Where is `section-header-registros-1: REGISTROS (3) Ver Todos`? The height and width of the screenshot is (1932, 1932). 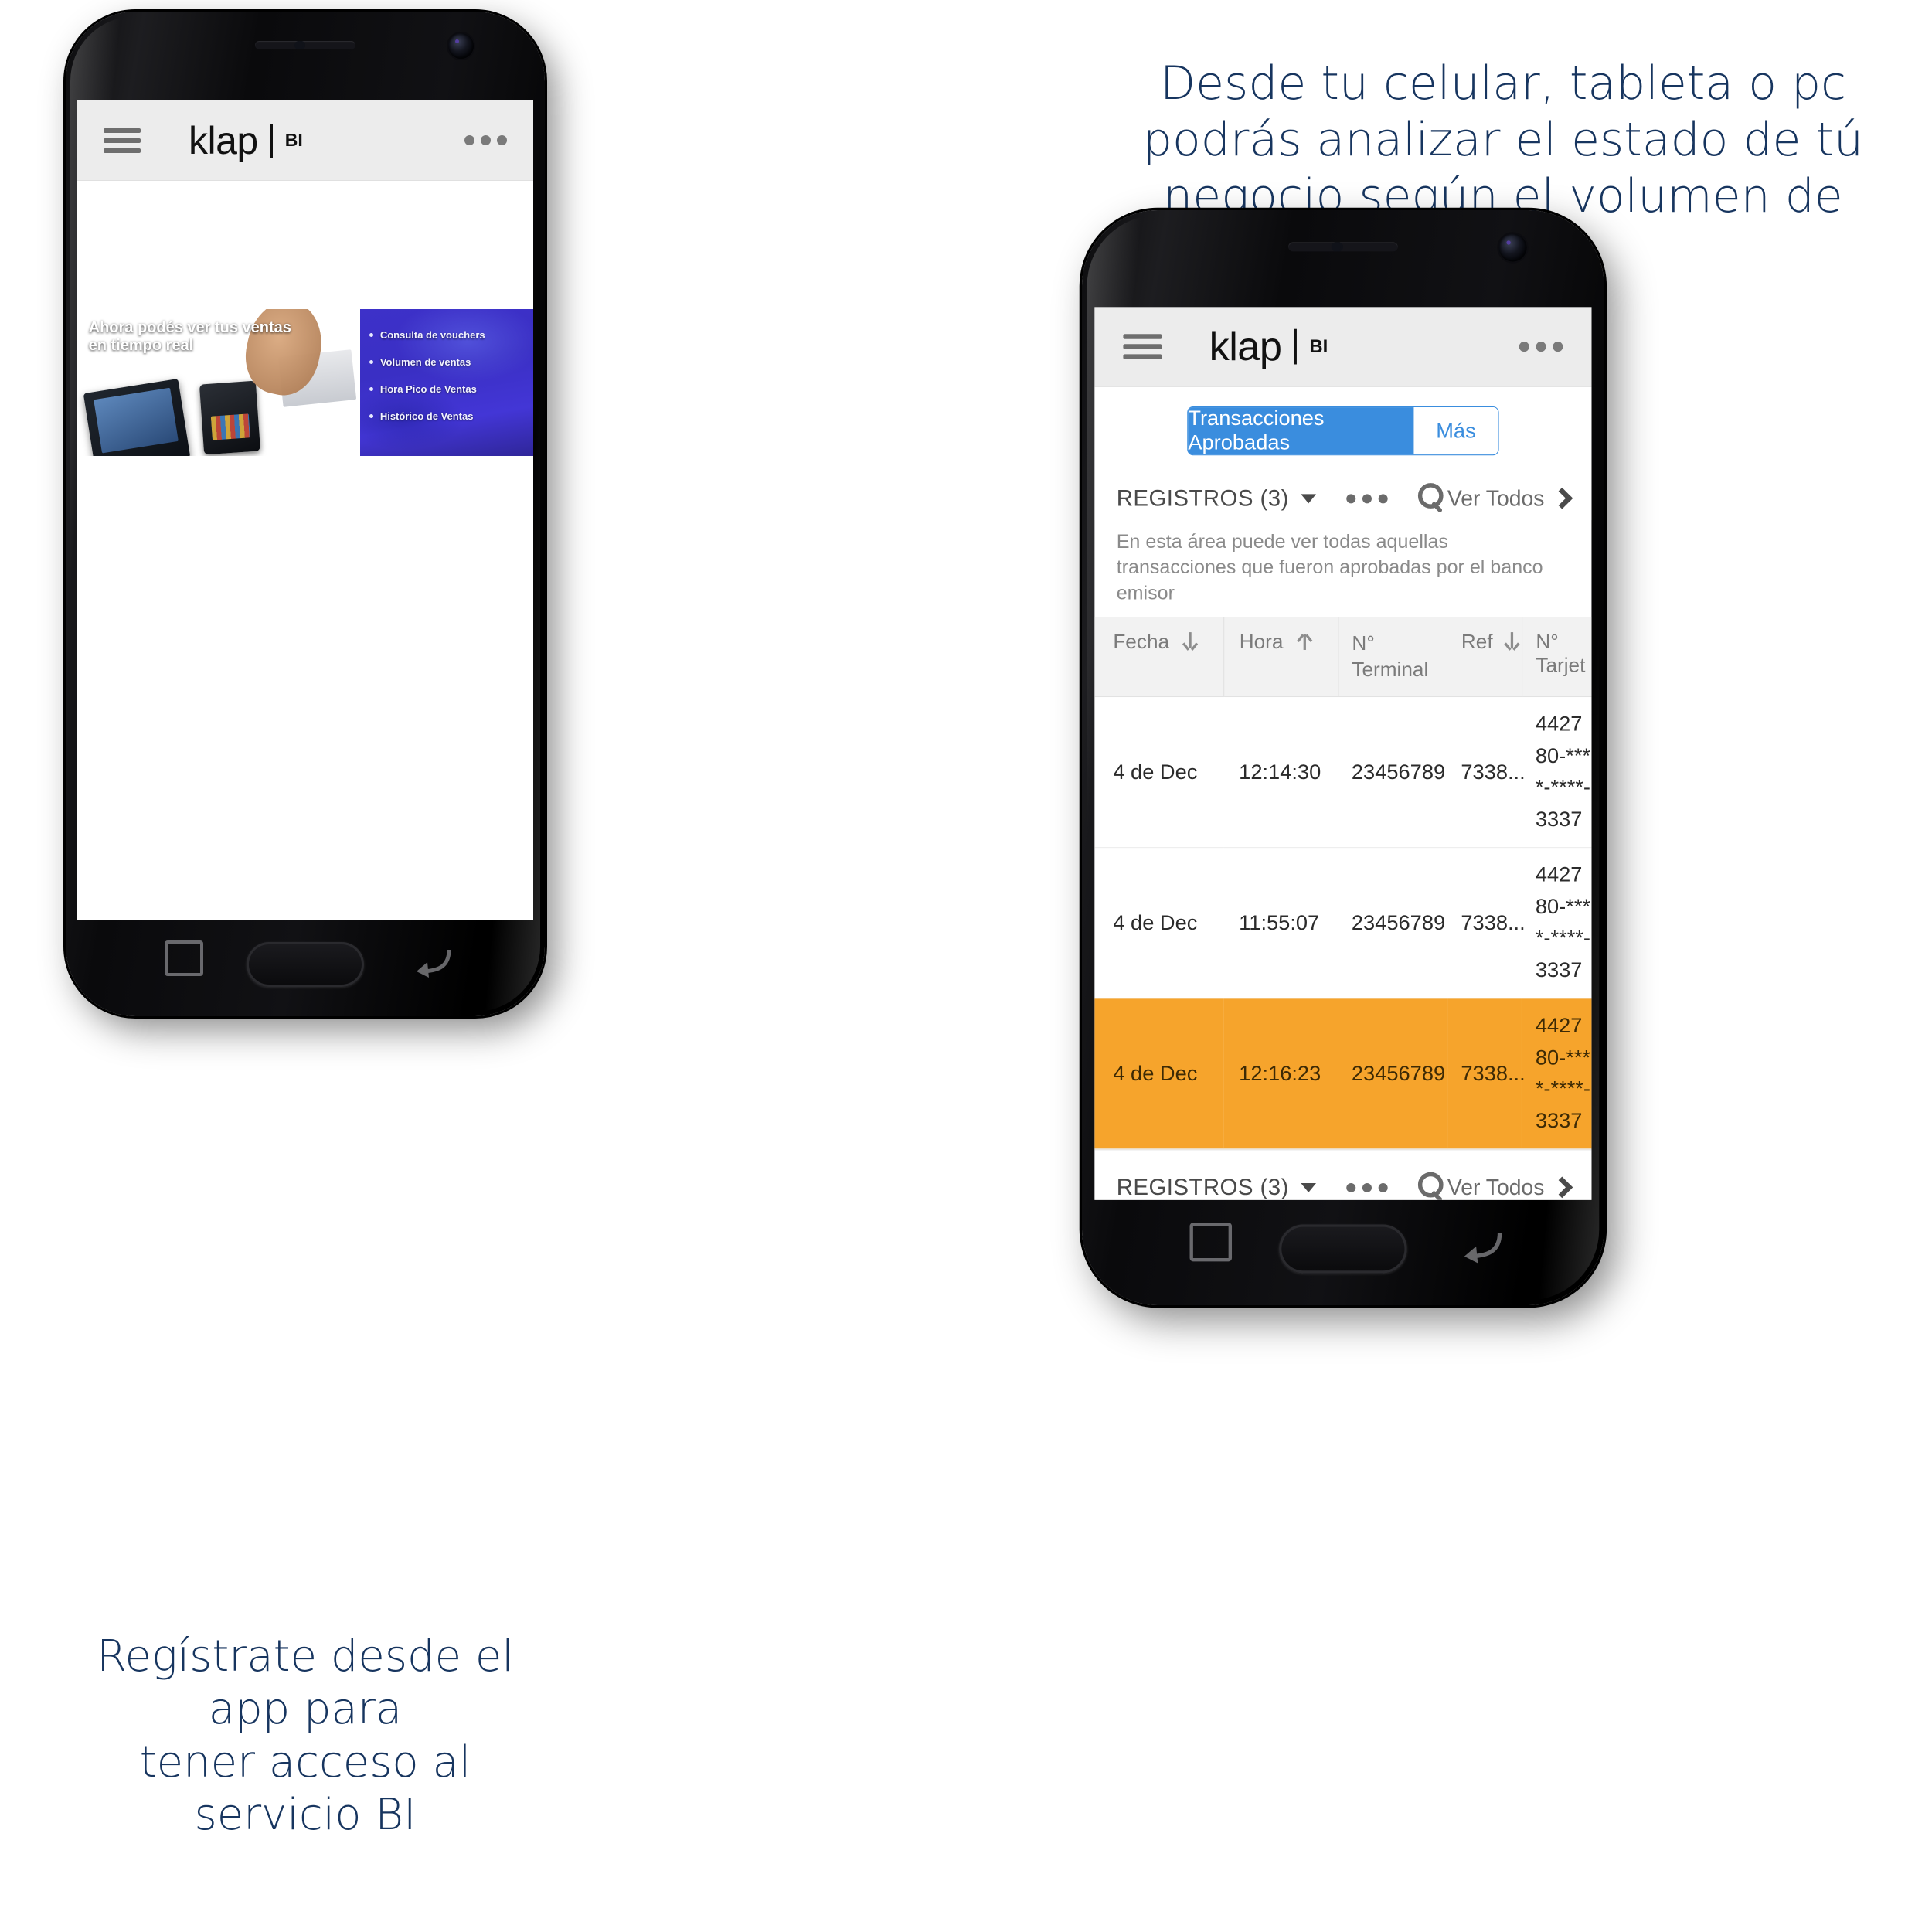
section-header-registros-1: REGISTROS (3) Ver Todos is located at coordinates (1343, 496).